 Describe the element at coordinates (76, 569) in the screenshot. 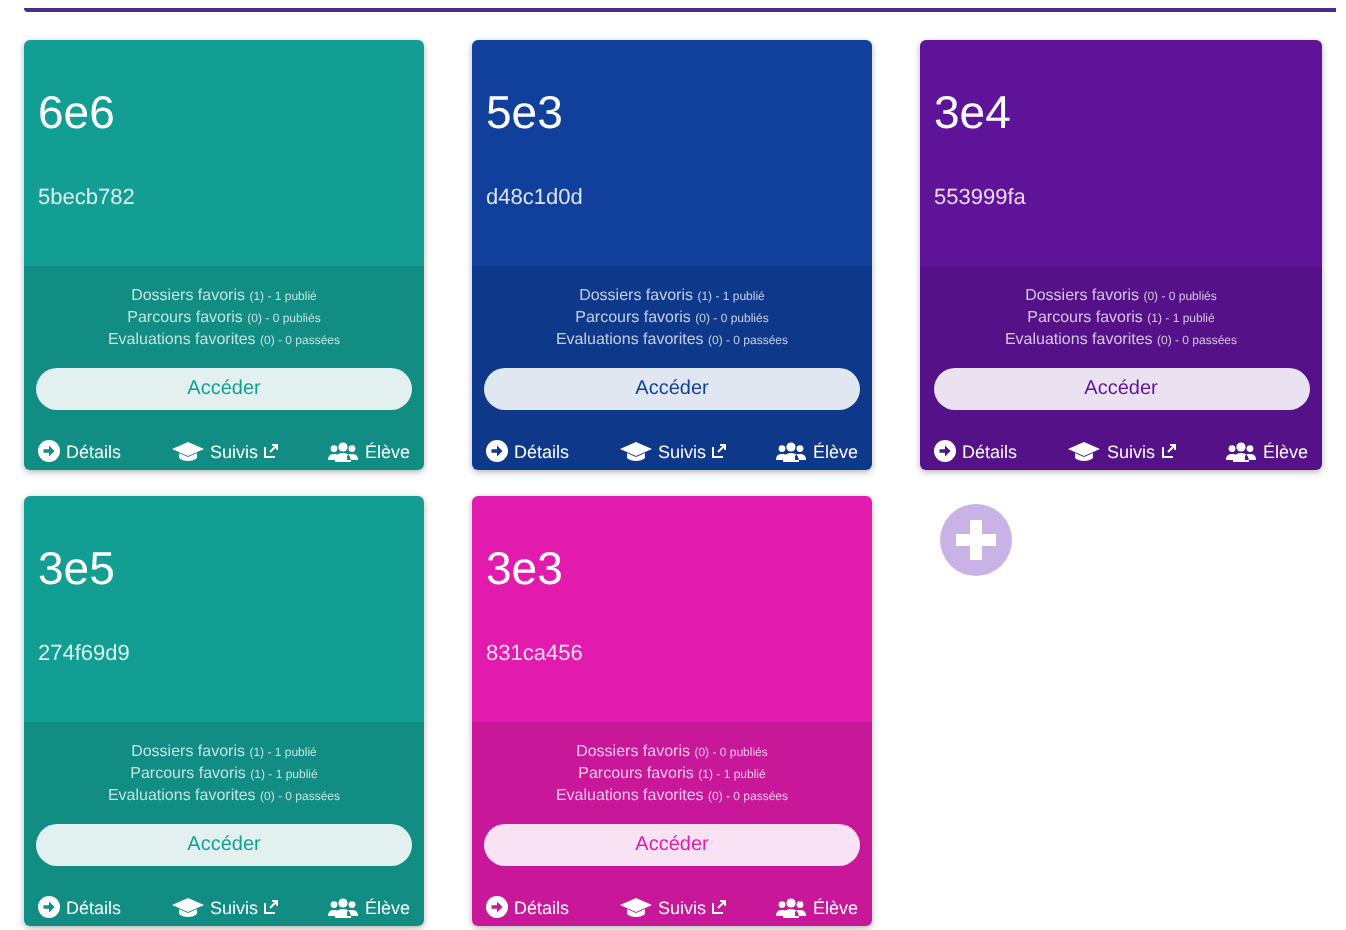

I see `card-title: 3e5` at that location.